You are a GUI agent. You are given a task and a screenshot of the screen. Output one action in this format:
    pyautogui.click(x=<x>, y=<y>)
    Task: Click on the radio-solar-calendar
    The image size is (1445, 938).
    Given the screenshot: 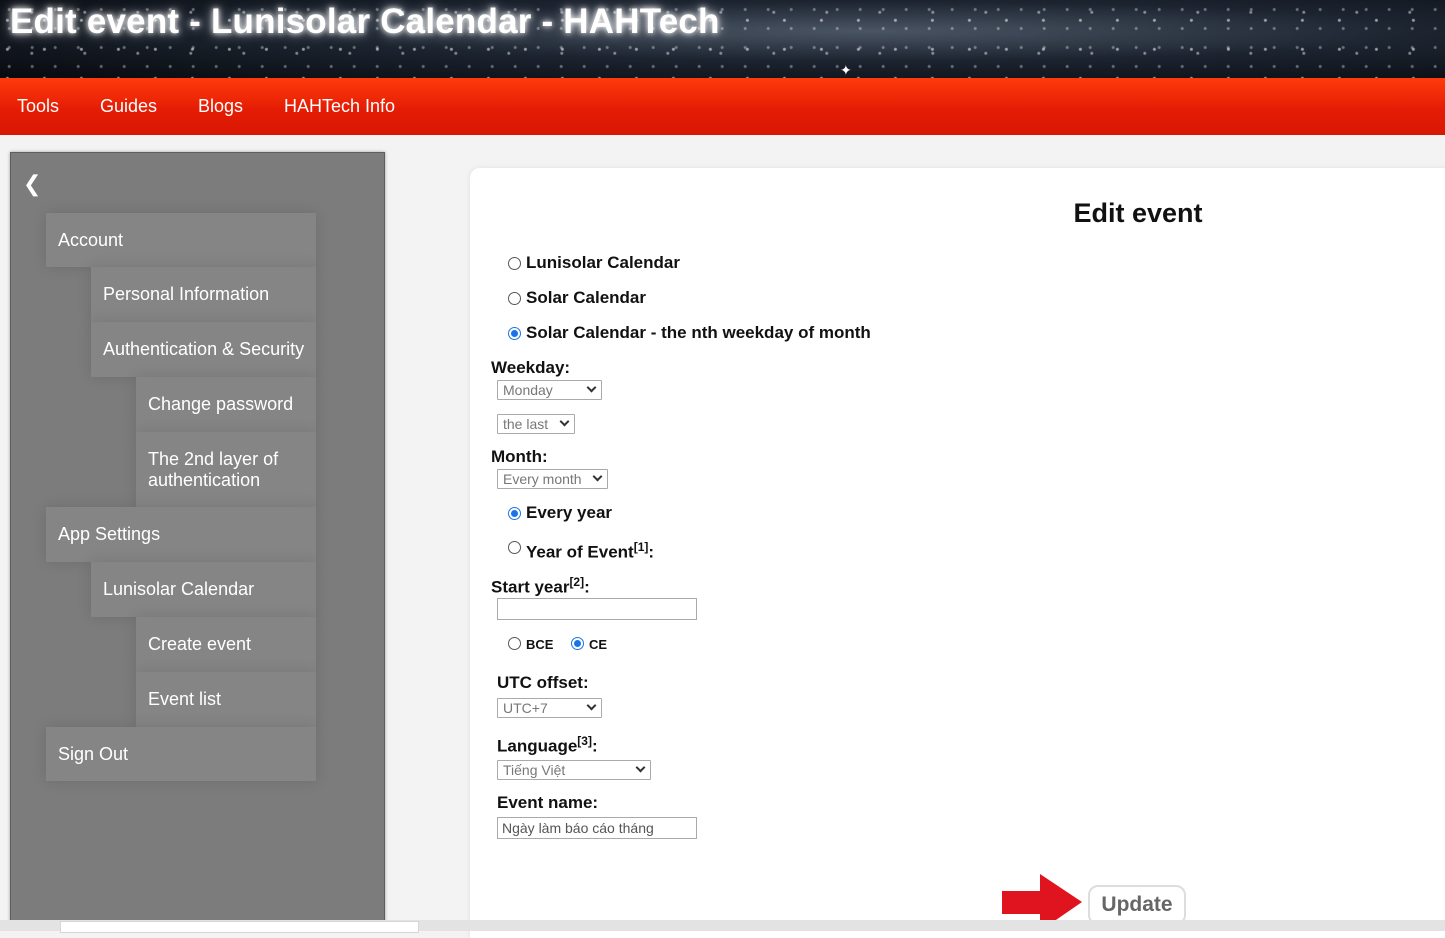 What is the action you would take?
    pyautogui.click(x=514, y=298)
    